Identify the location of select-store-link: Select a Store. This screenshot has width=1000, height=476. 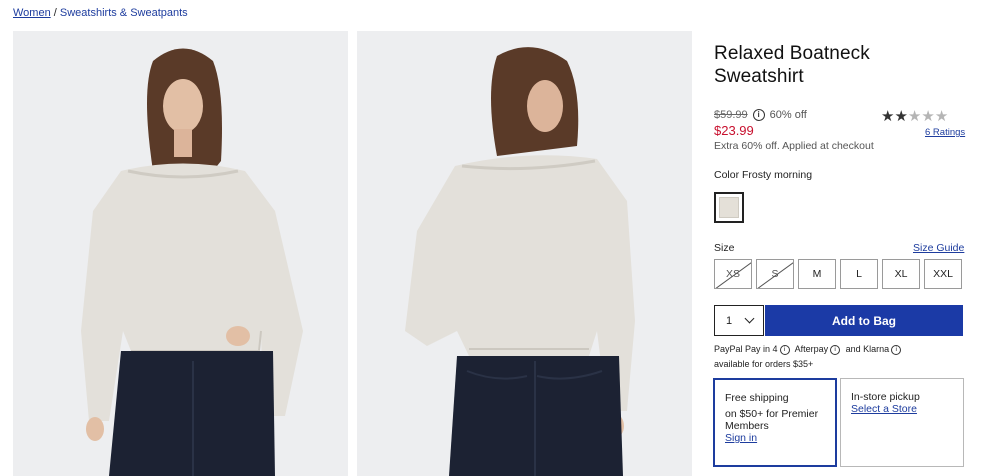
(884, 409).